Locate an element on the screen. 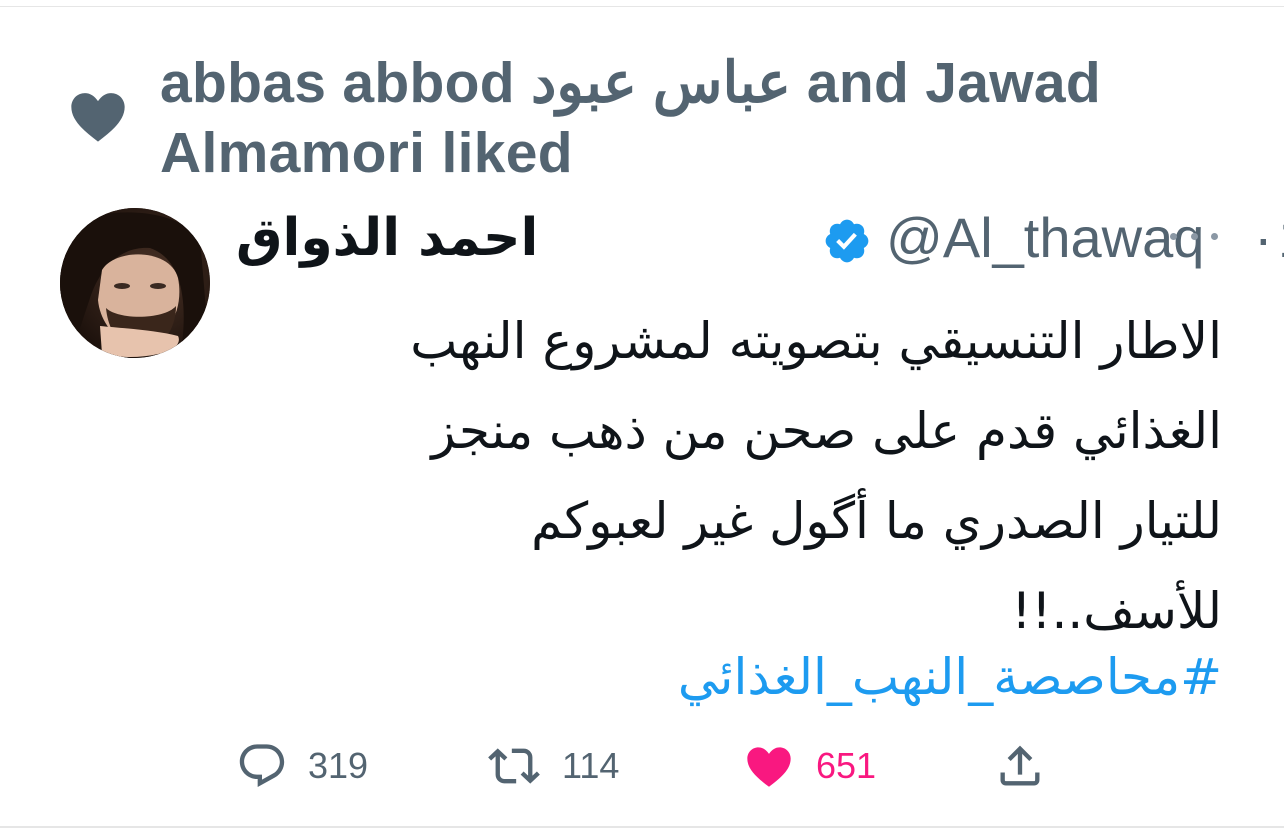  heart-filled-icon is located at coordinates (769, 767).